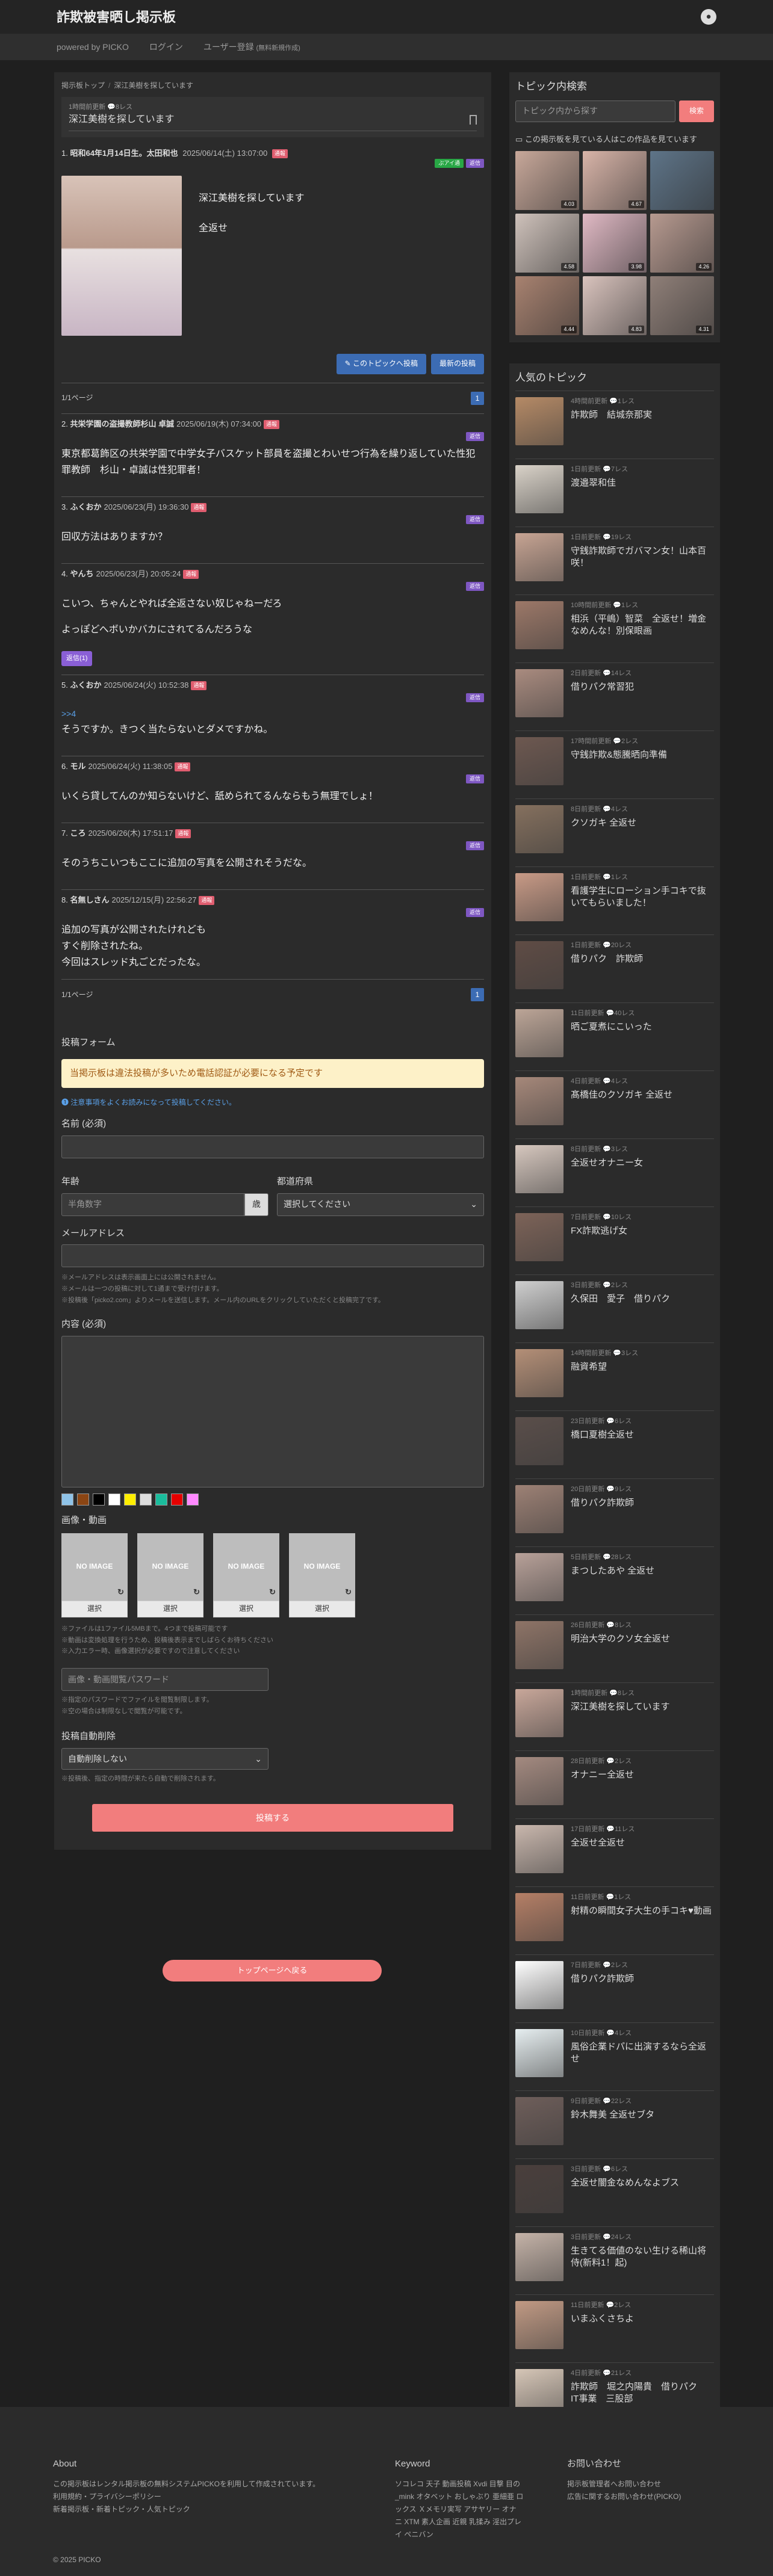 This screenshot has width=773, height=2576. Describe the element at coordinates (166, 47) in the screenshot. I see `login-link: ログイン` at that location.